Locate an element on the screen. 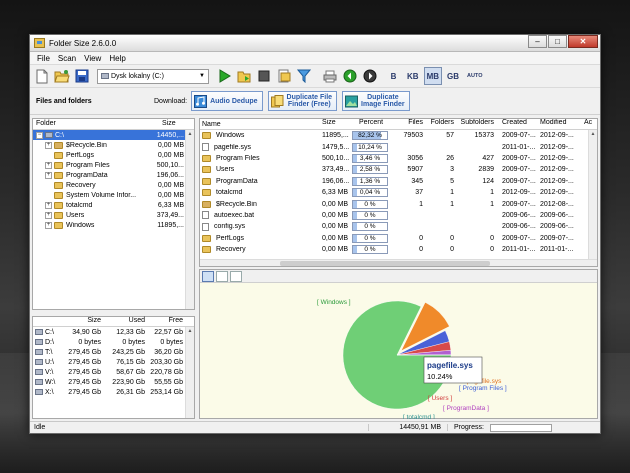 The image size is (630, 473). col-created: Created is located at coordinates (517, 124).